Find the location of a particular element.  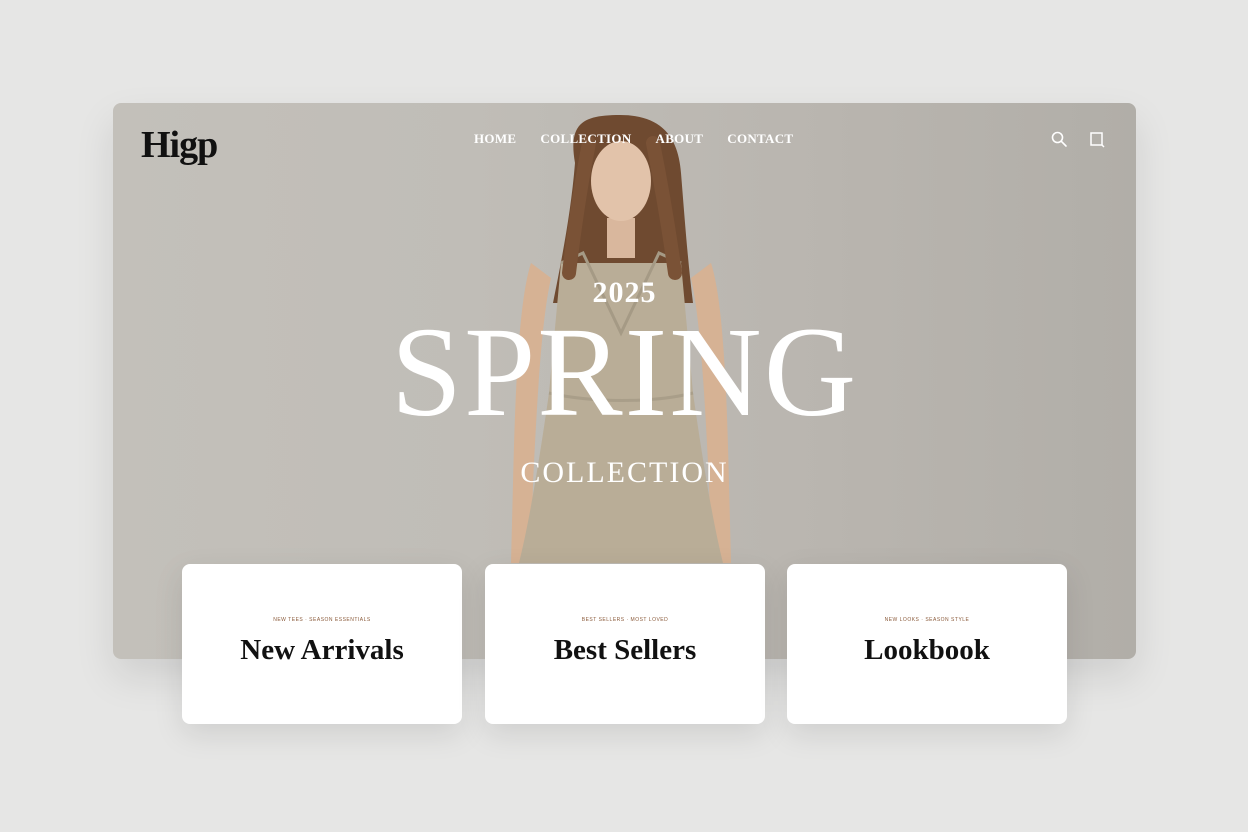

hero-headline: SPRING is located at coordinates (624, 372).